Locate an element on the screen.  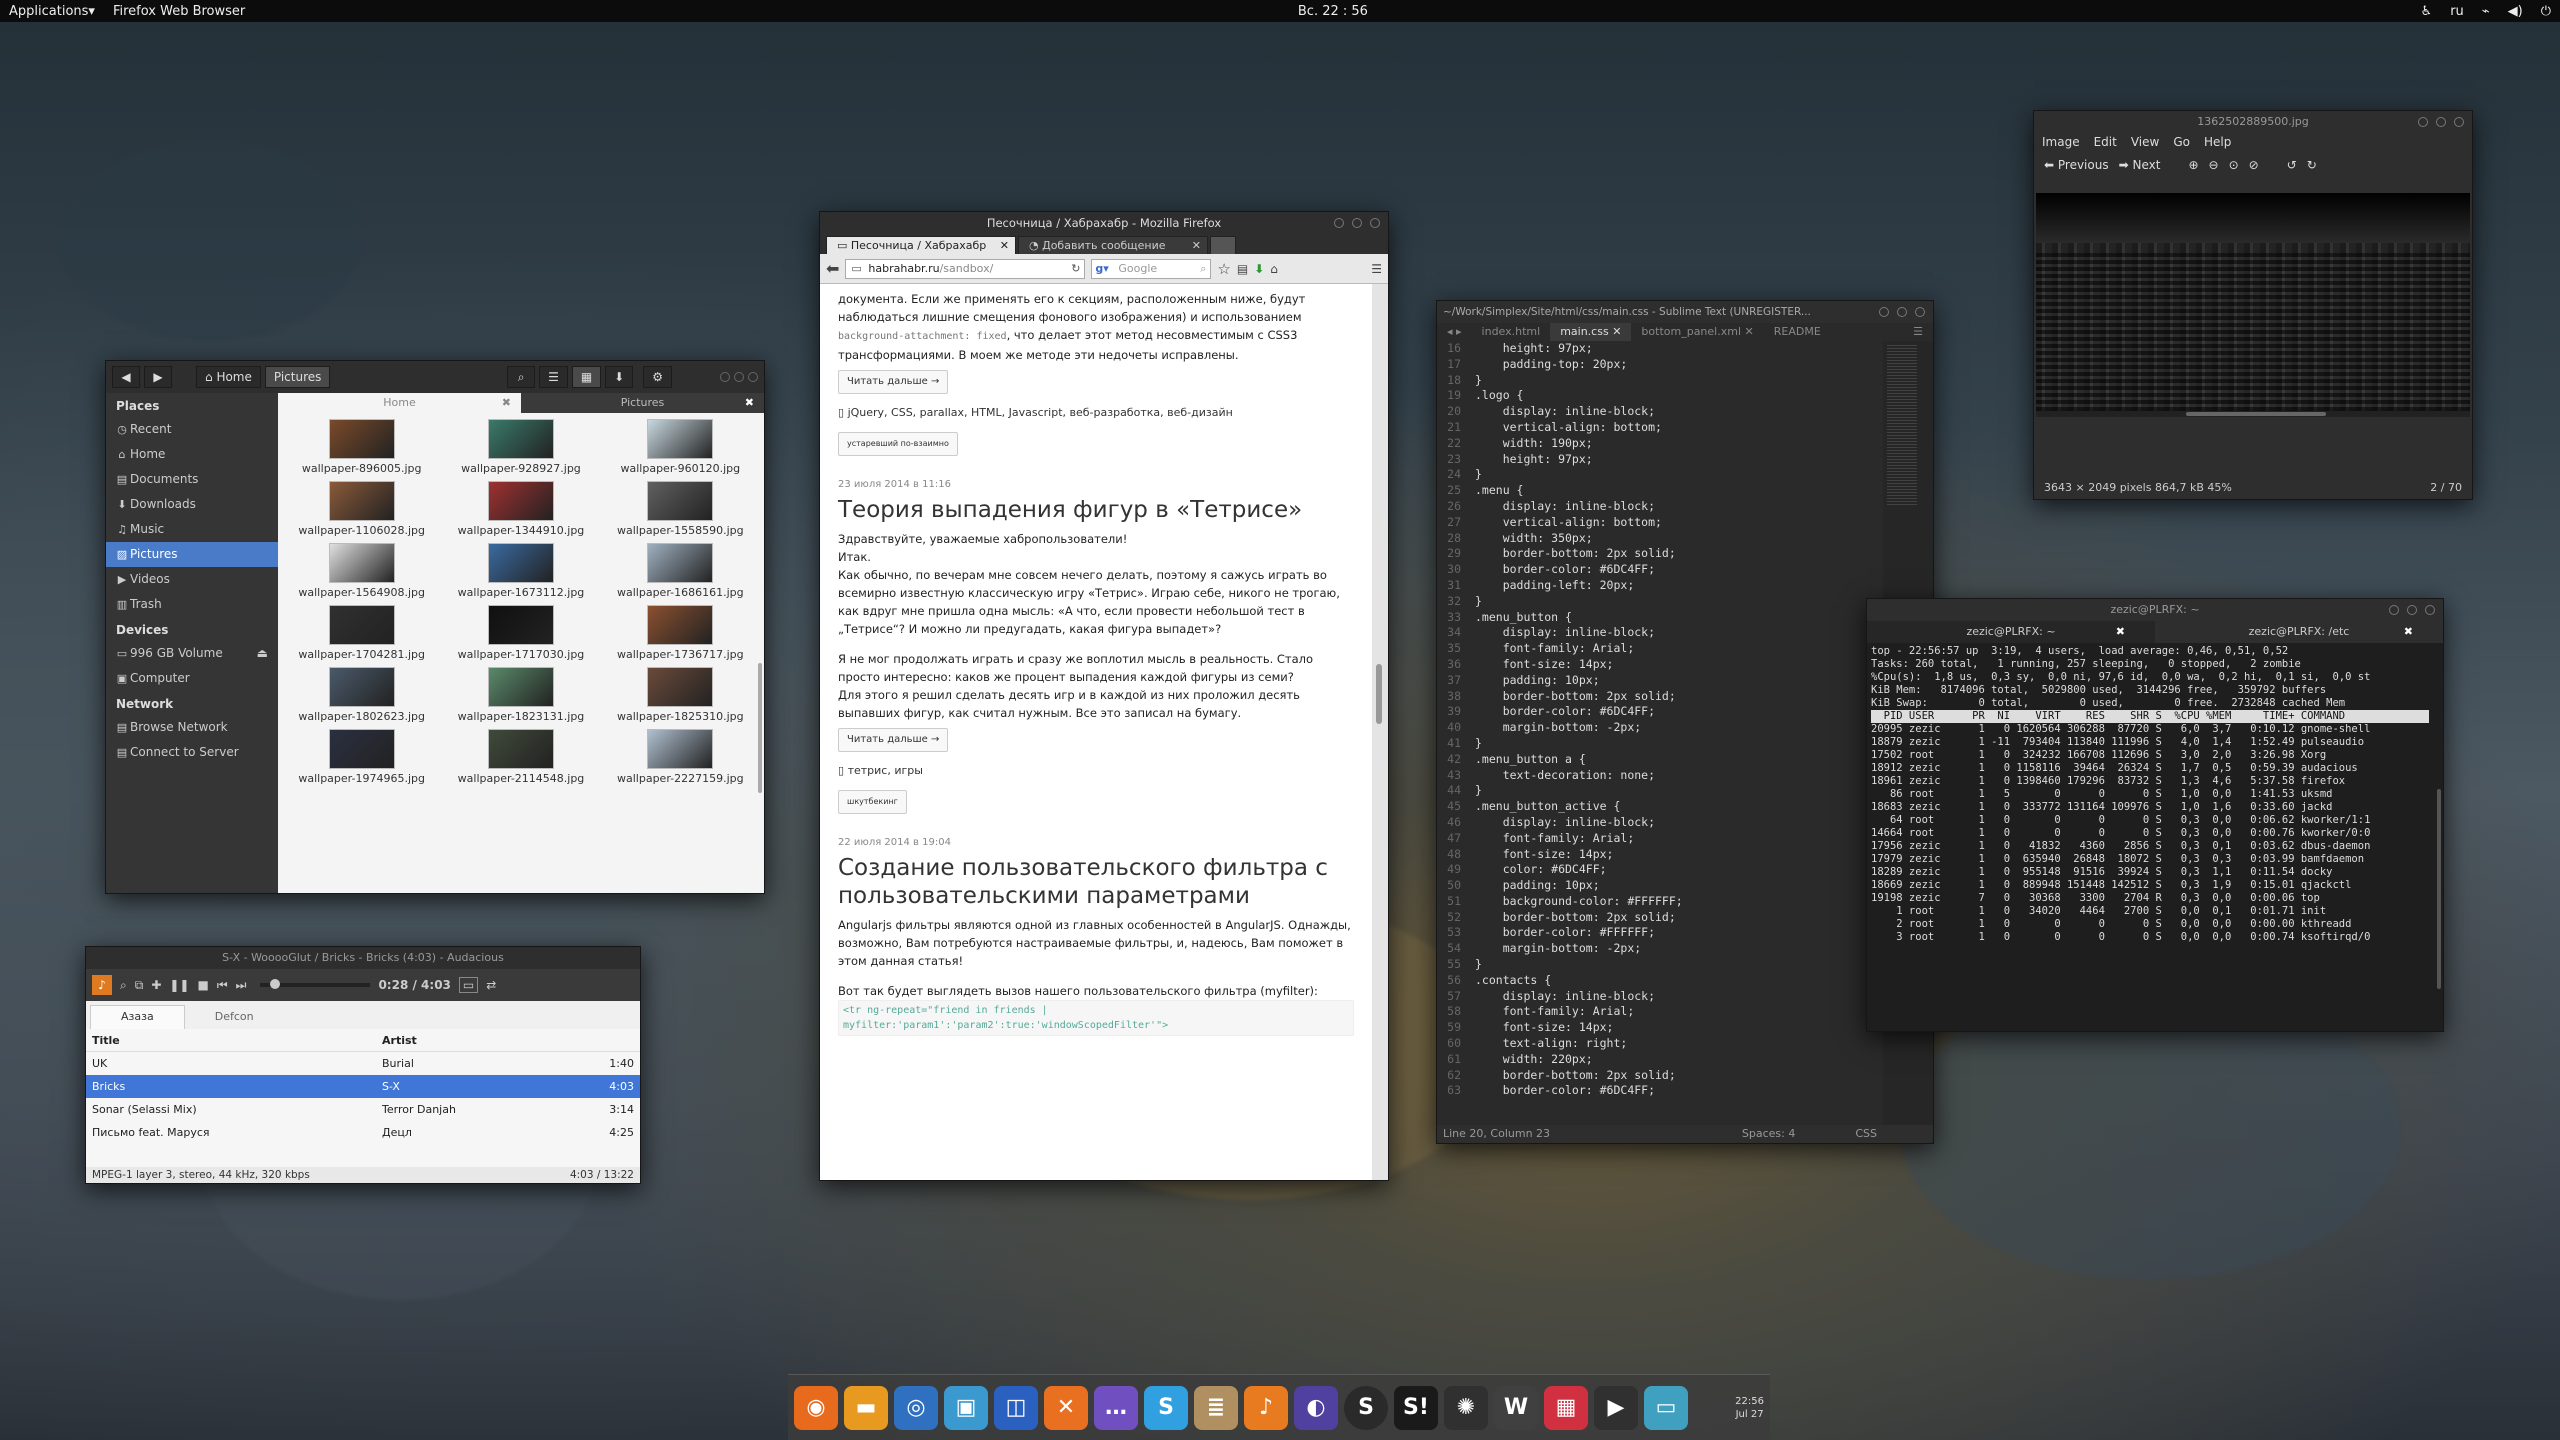
globe-icon: ◐ is located at coordinates (1316, 1407).